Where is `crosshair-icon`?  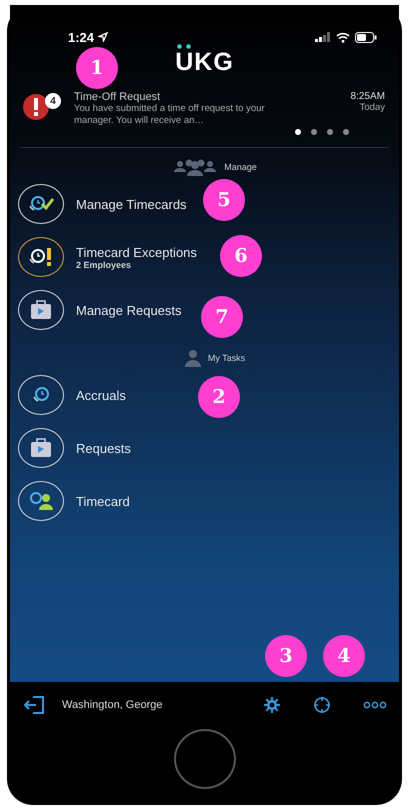 crosshair-icon is located at coordinates (322, 705).